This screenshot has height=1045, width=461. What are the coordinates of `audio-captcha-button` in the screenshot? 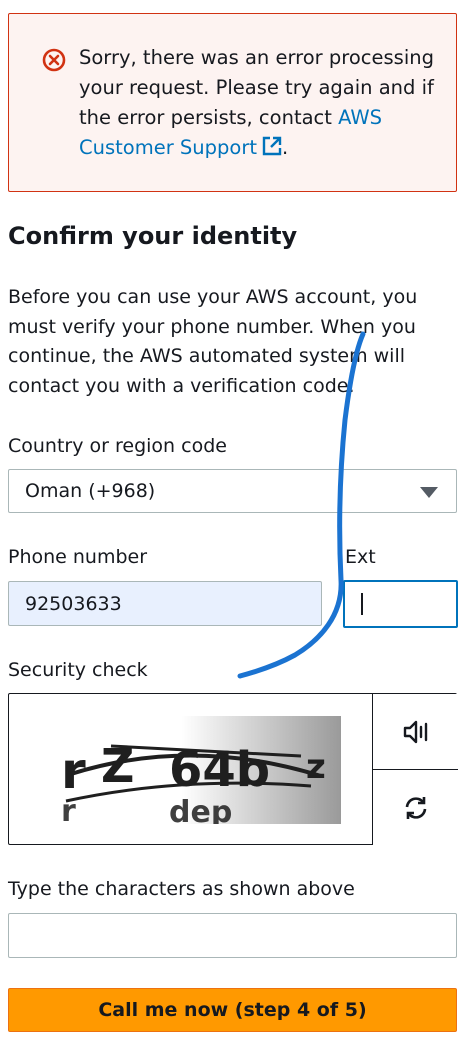 It's located at (415, 732).